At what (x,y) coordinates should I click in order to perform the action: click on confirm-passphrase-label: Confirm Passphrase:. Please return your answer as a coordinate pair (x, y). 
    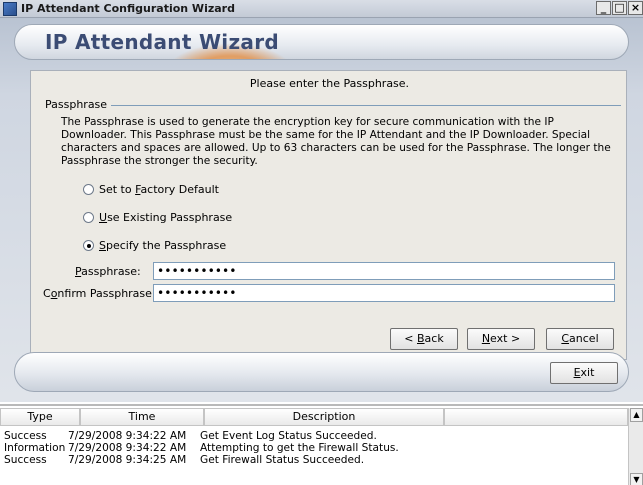
    Looking at the image, I should click on (99, 293).